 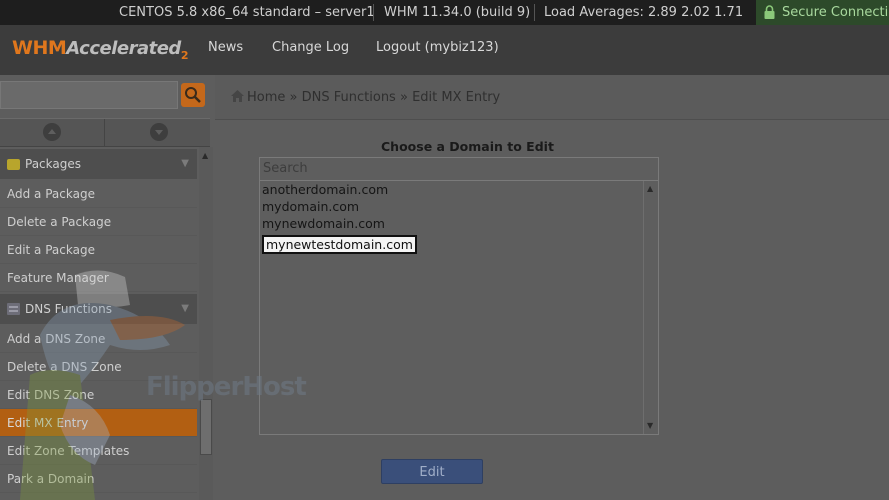 I want to click on sidebar-item-edit-mx-entry: Edit MX Entry, so click(x=98, y=423).